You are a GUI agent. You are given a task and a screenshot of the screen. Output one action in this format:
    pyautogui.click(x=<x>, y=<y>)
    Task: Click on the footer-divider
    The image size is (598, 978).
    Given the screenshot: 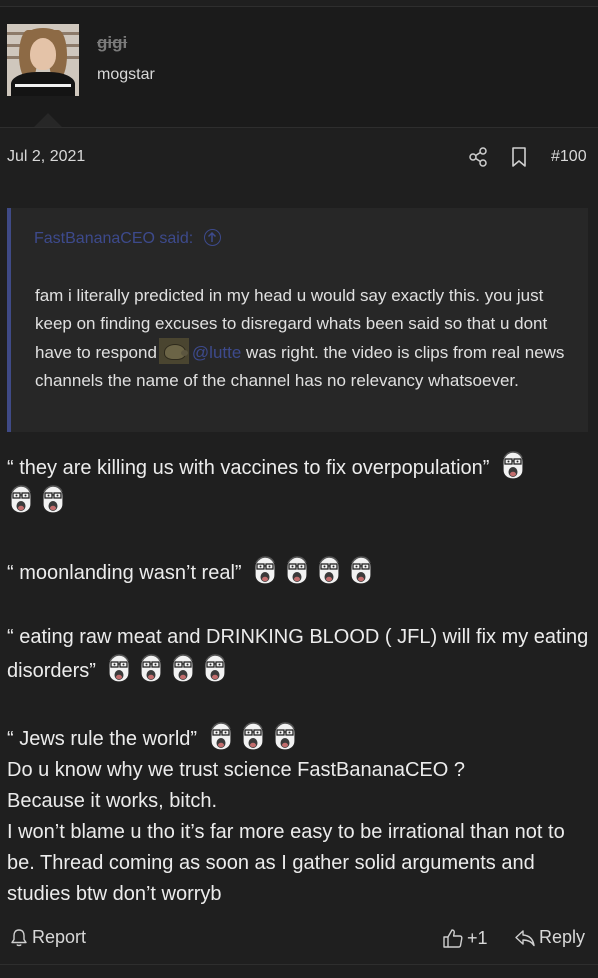 What is the action you would take?
    pyautogui.click(x=299, y=964)
    